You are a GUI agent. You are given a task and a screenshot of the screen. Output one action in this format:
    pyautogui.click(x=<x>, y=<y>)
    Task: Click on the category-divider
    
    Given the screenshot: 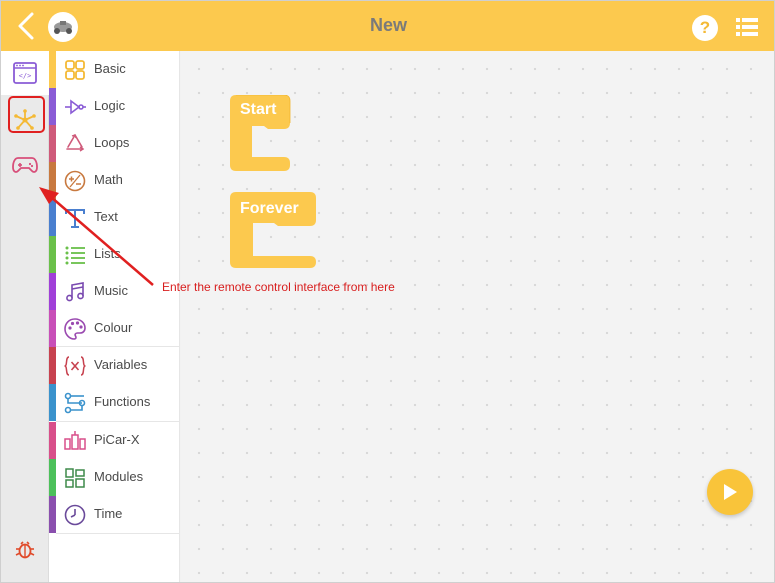 What is the action you would take?
    pyautogui.click(x=118, y=533)
    